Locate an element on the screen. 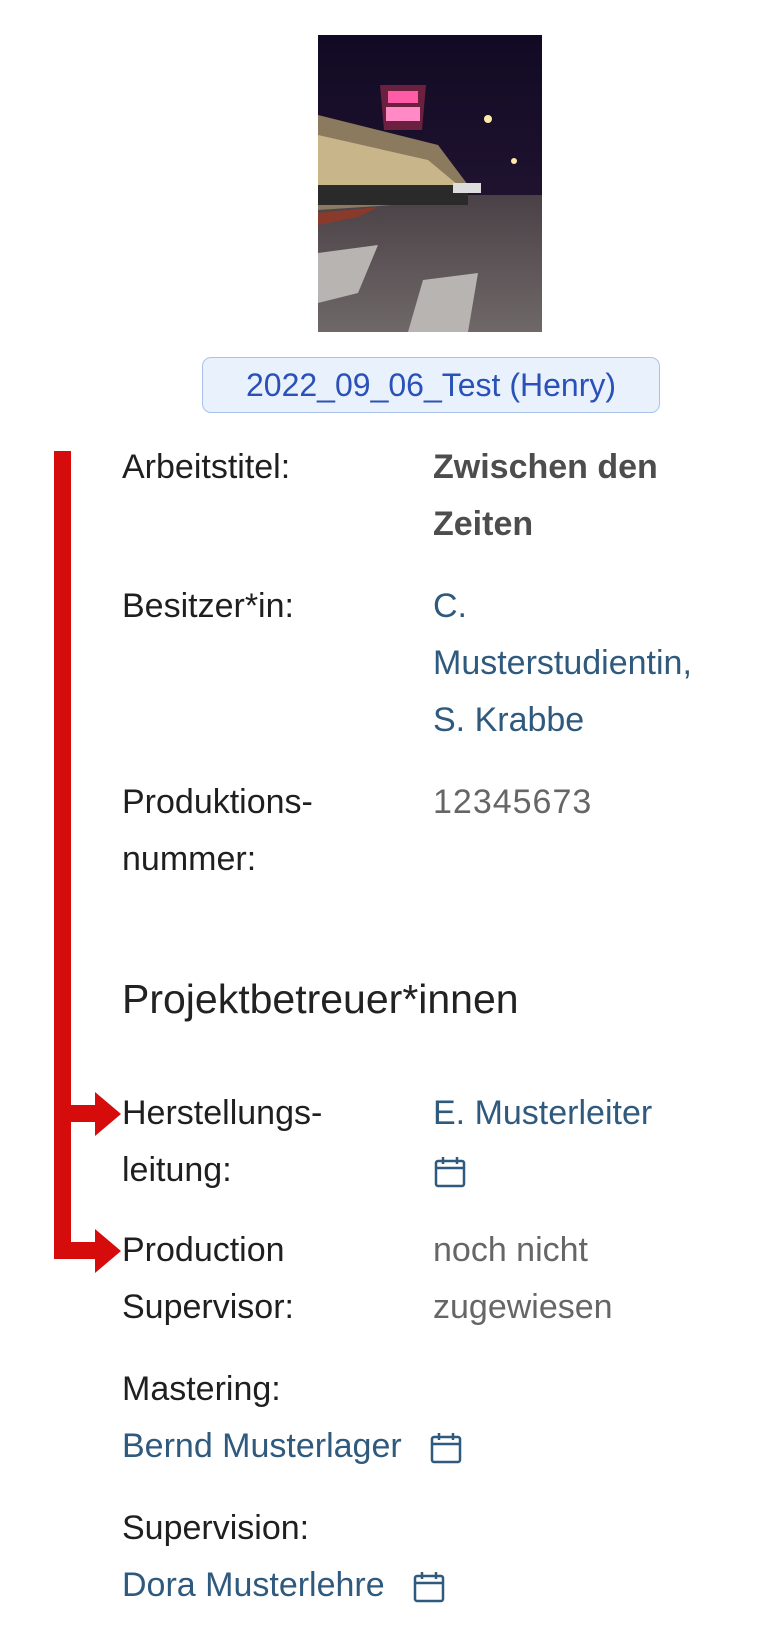 The height and width of the screenshot is (1646, 769). annotation-arrow-2-shaft is located at coordinates (76, 1250).